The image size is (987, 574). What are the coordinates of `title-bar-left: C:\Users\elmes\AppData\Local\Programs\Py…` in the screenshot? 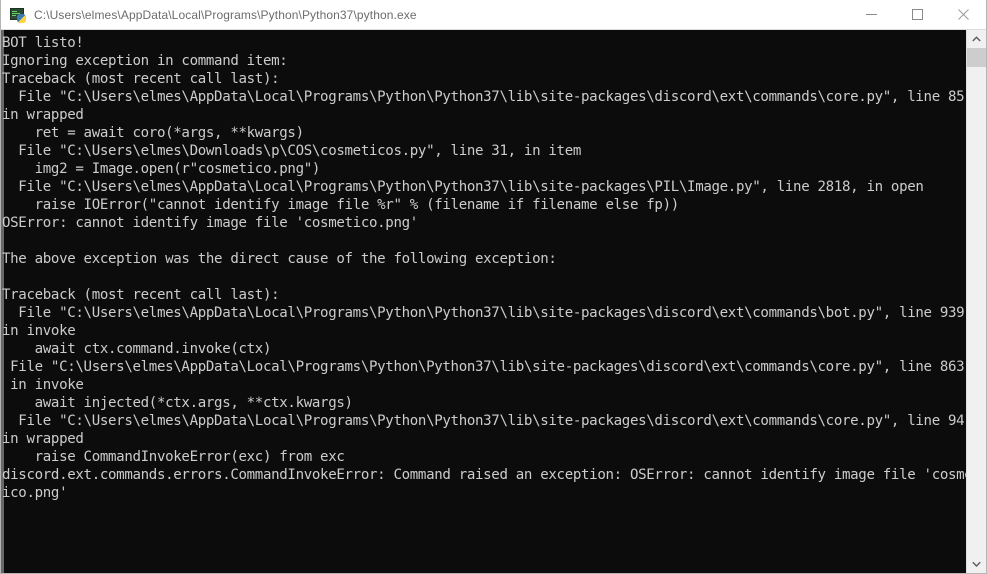 It's located at (424, 15).